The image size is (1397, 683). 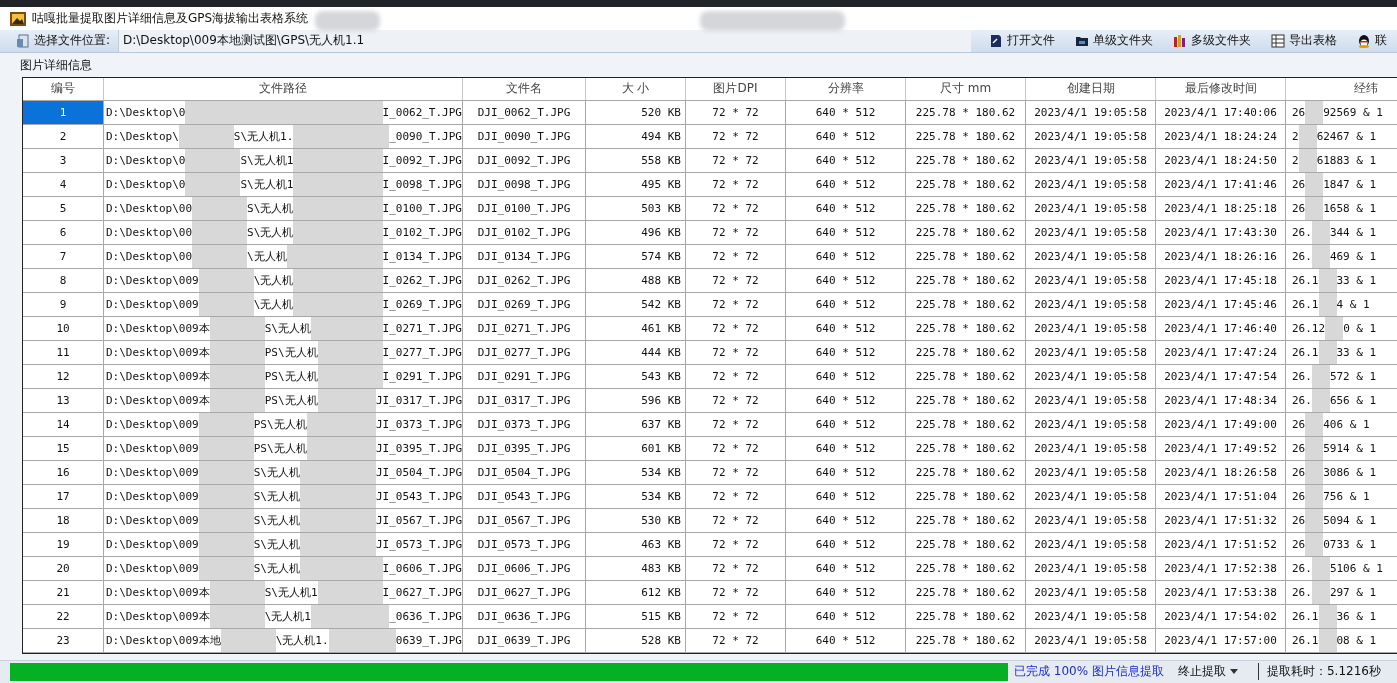 What do you see at coordinates (1346, 160) in the screenshot?
I see `coordinate-fragment: 61883 & 1` at bounding box center [1346, 160].